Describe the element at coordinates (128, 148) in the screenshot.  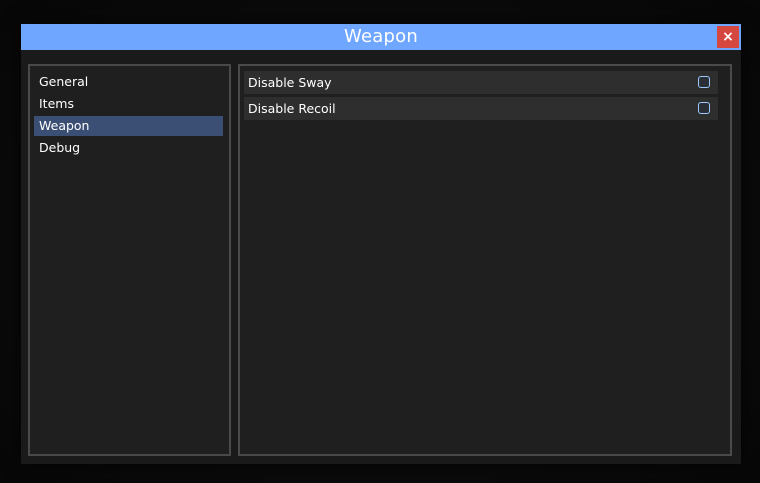
I see `sidebar-item-debug: Debug` at that location.